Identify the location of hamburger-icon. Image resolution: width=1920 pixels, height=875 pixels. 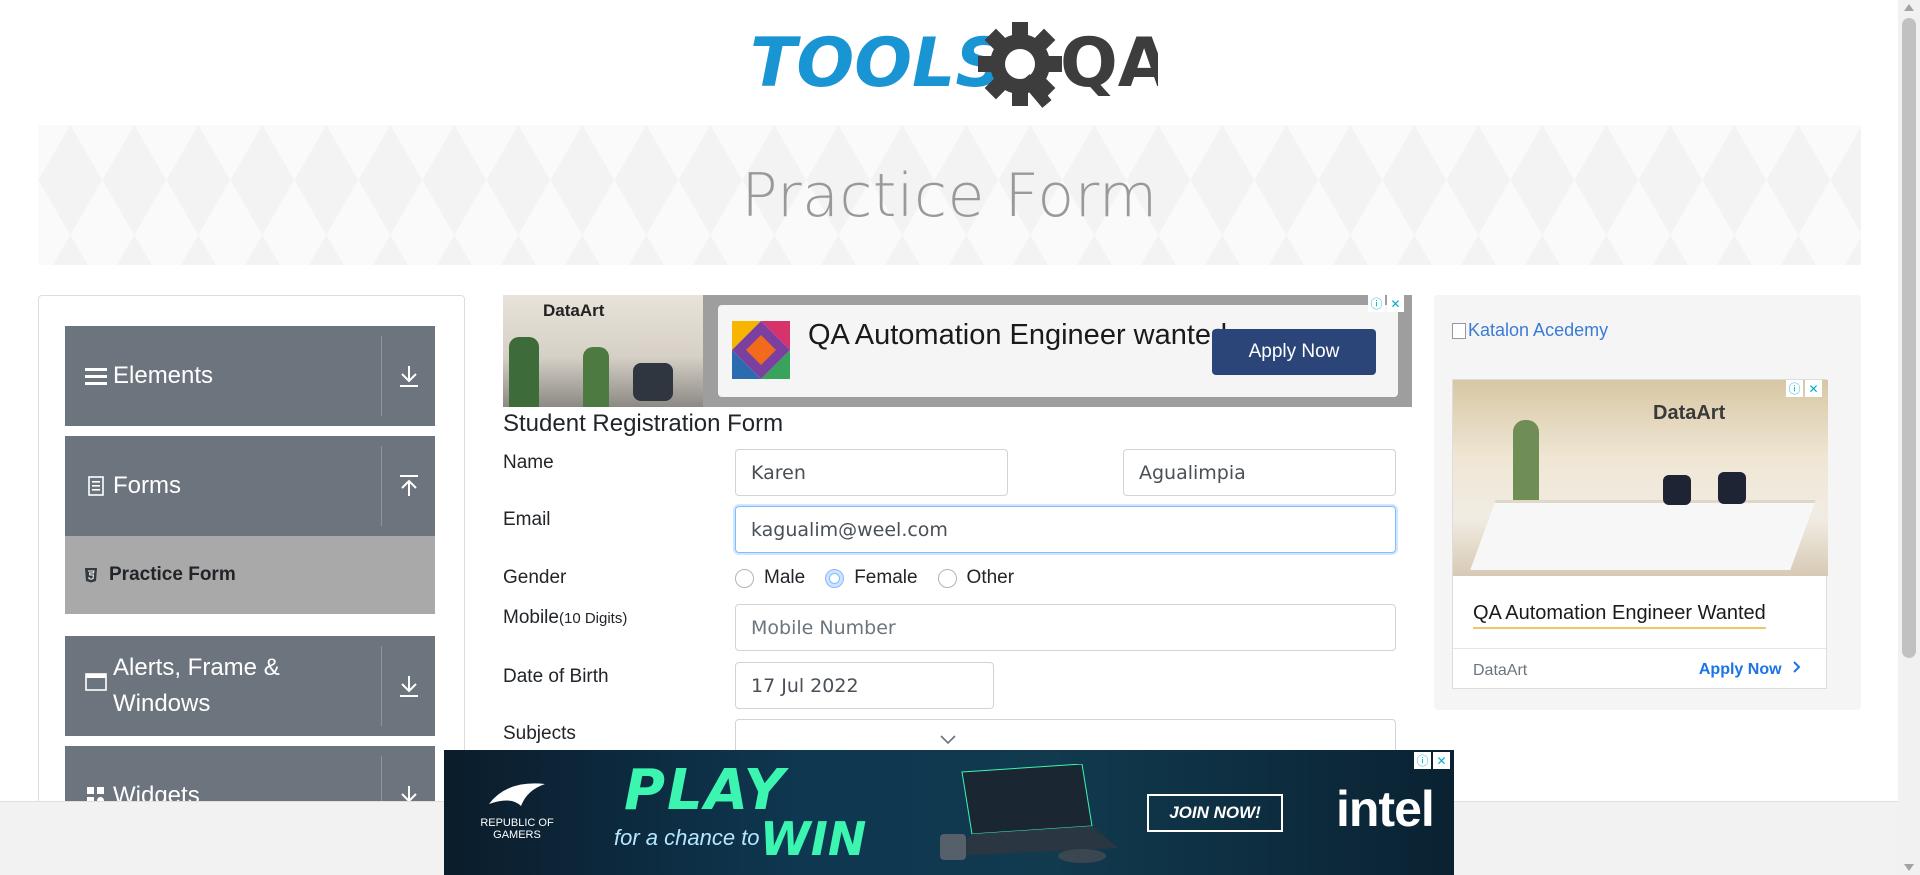
(96, 376).